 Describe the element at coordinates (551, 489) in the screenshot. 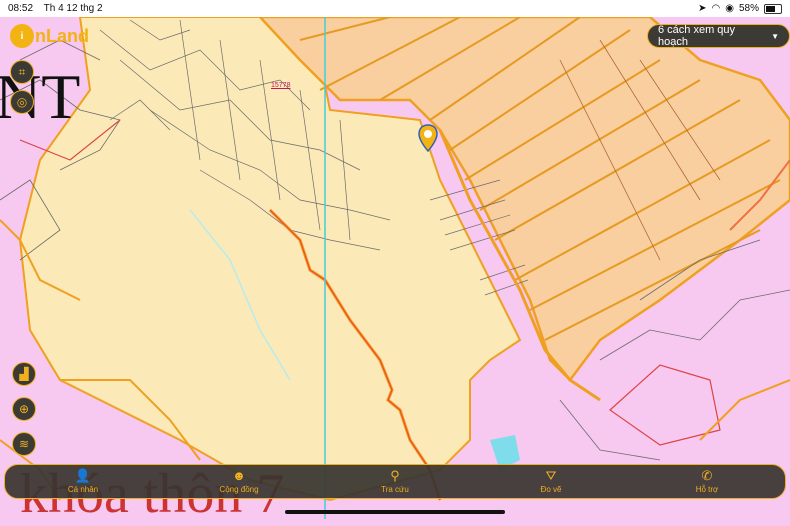

I see `nav-draw-label: Đo vẽ` at that location.